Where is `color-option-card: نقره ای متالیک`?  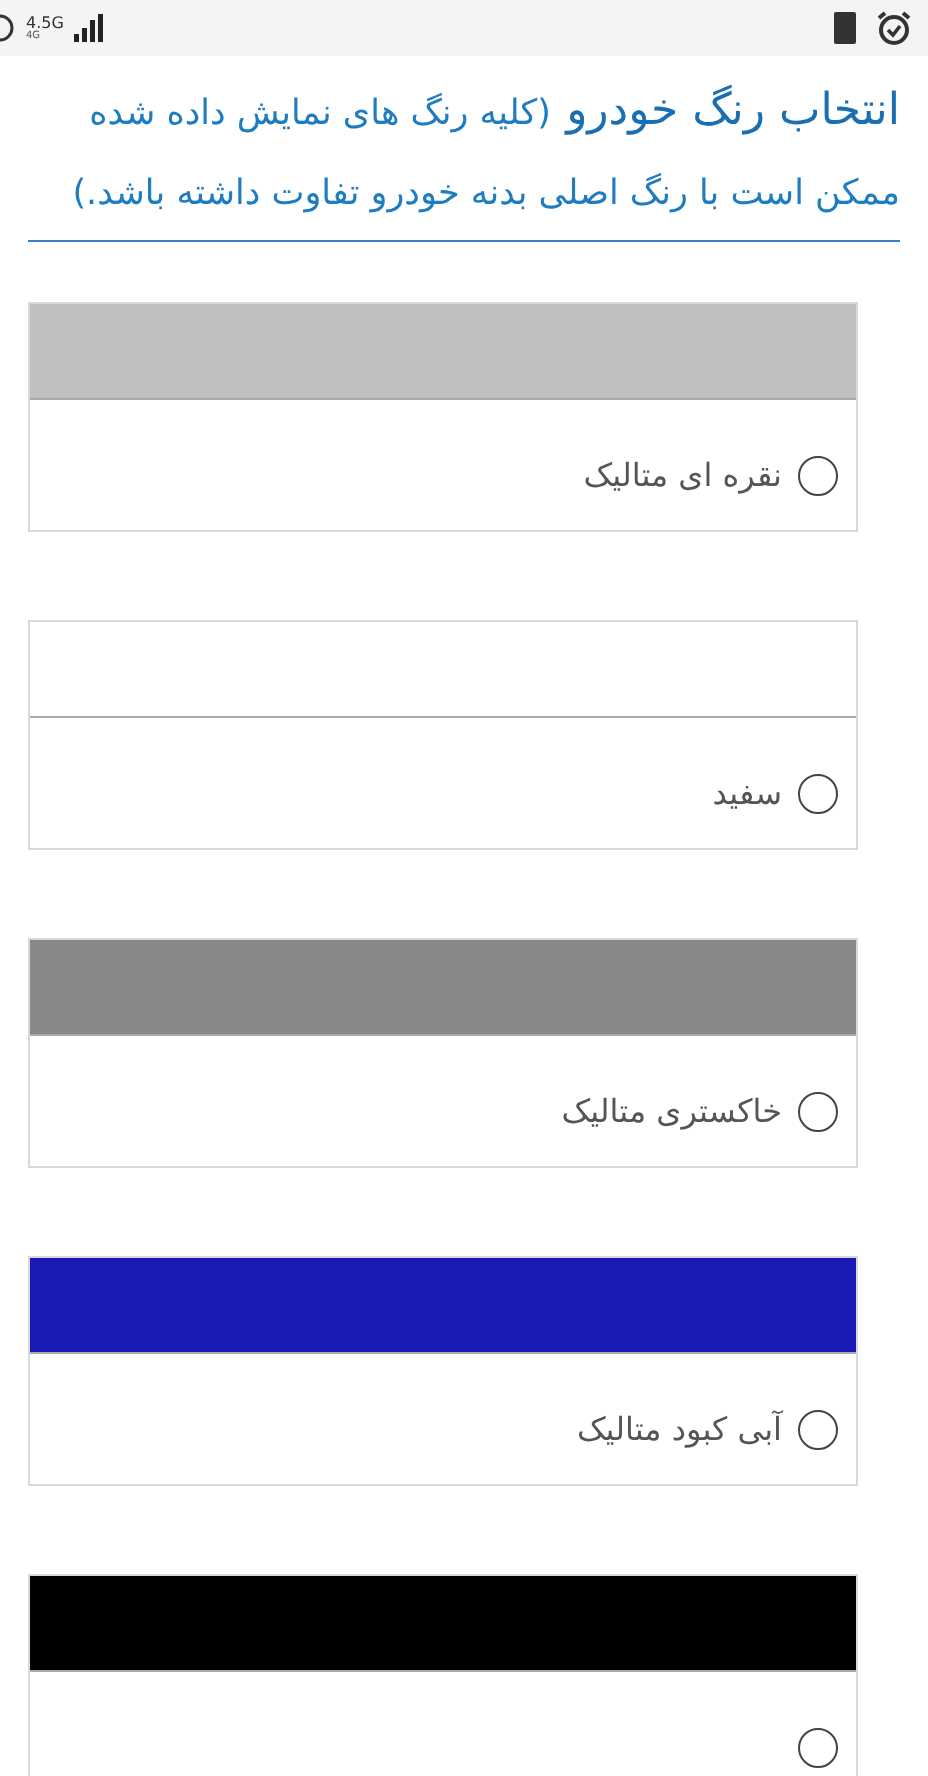 color-option-card: نقره ای متالیک is located at coordinates (443, 417).